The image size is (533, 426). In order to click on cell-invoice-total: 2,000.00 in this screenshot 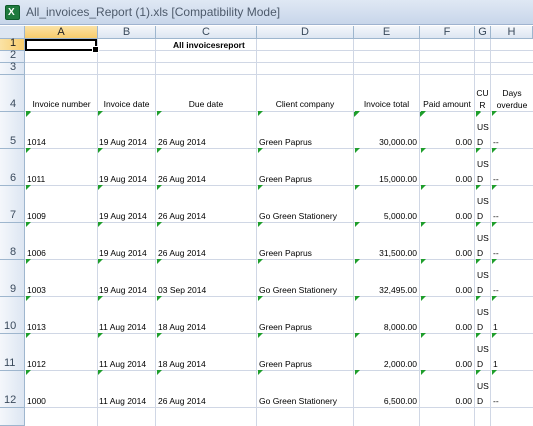, I will do `click(385, 364)`.